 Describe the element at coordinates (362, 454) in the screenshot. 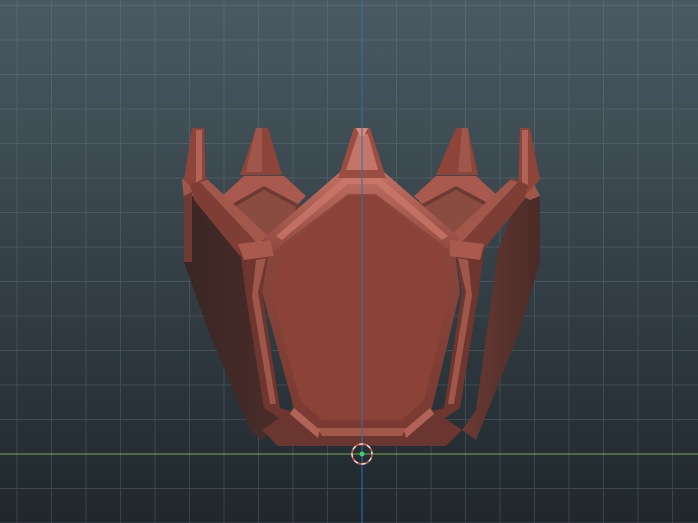

I see `pivot-center` at that location.